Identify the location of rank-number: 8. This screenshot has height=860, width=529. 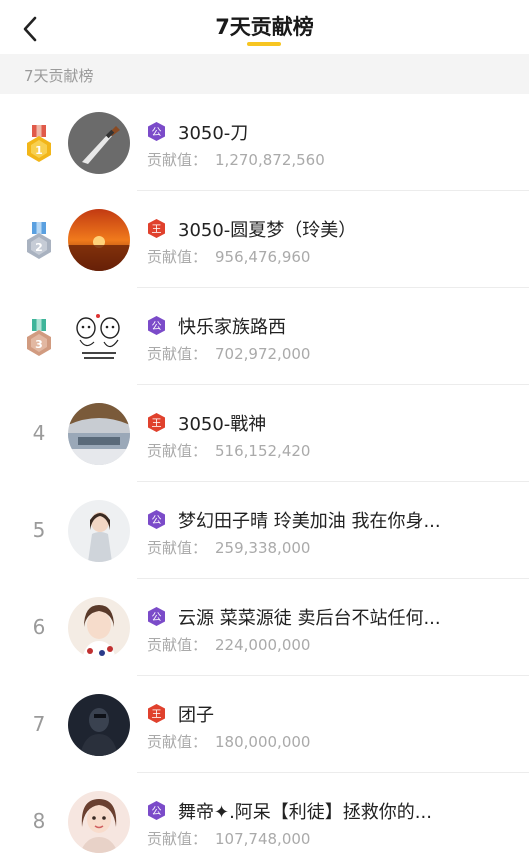
(39, 821).